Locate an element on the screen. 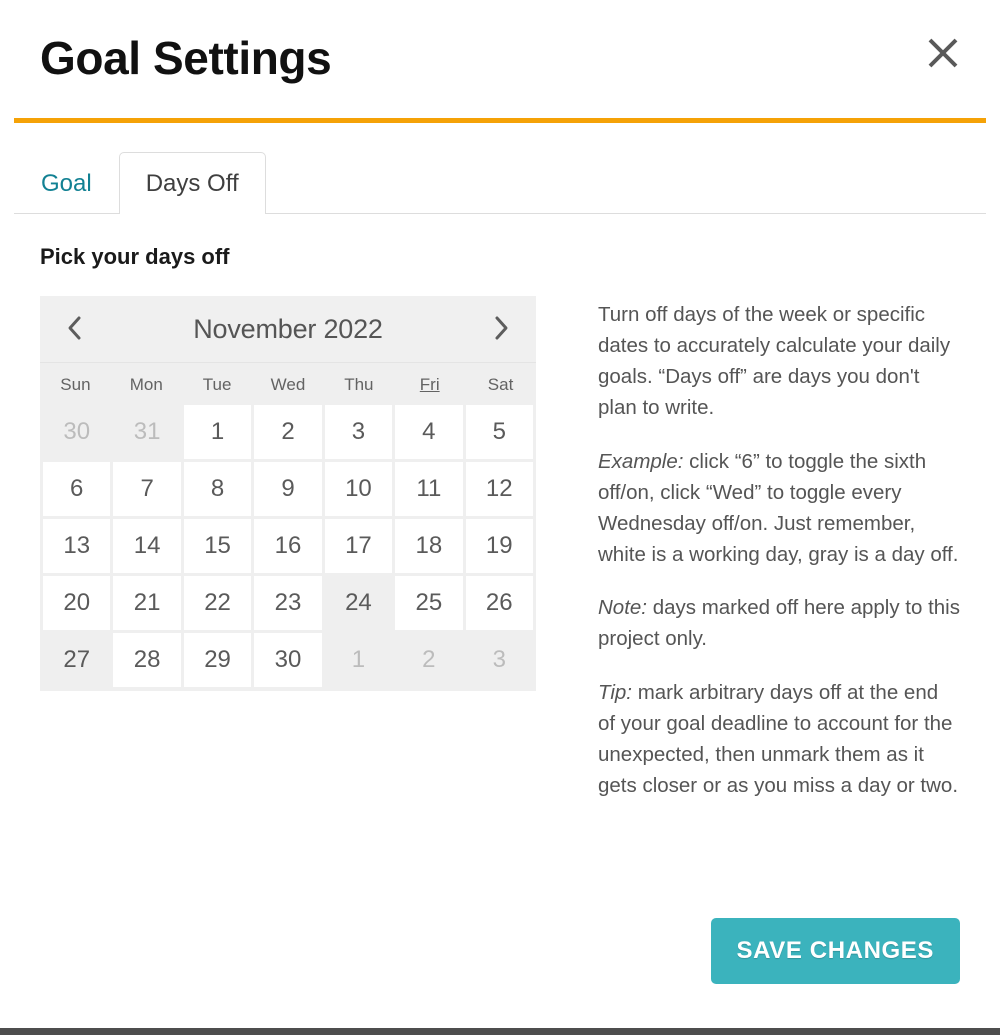 Image resolution: width=1000 pixels, height=1035 pixels. calendar-weekday-wed: Wed is located at coordinates (288, 385).